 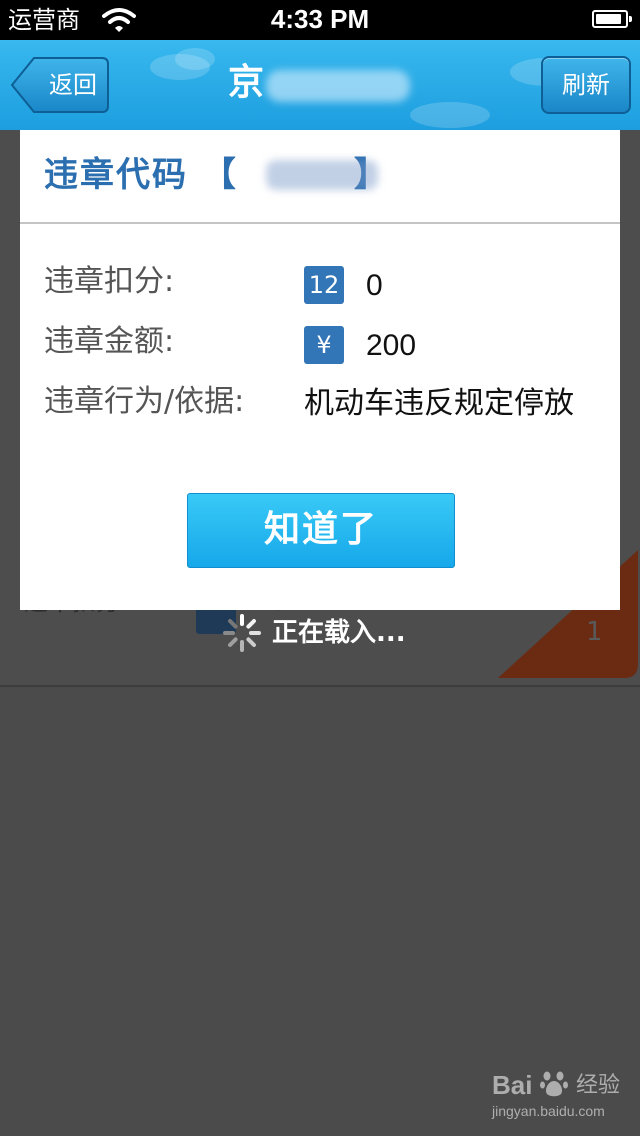 I want to click on baidu-jingyan-watermark: Bai 经验 jingyan.baidu.com, so click(x=562, y=1096).